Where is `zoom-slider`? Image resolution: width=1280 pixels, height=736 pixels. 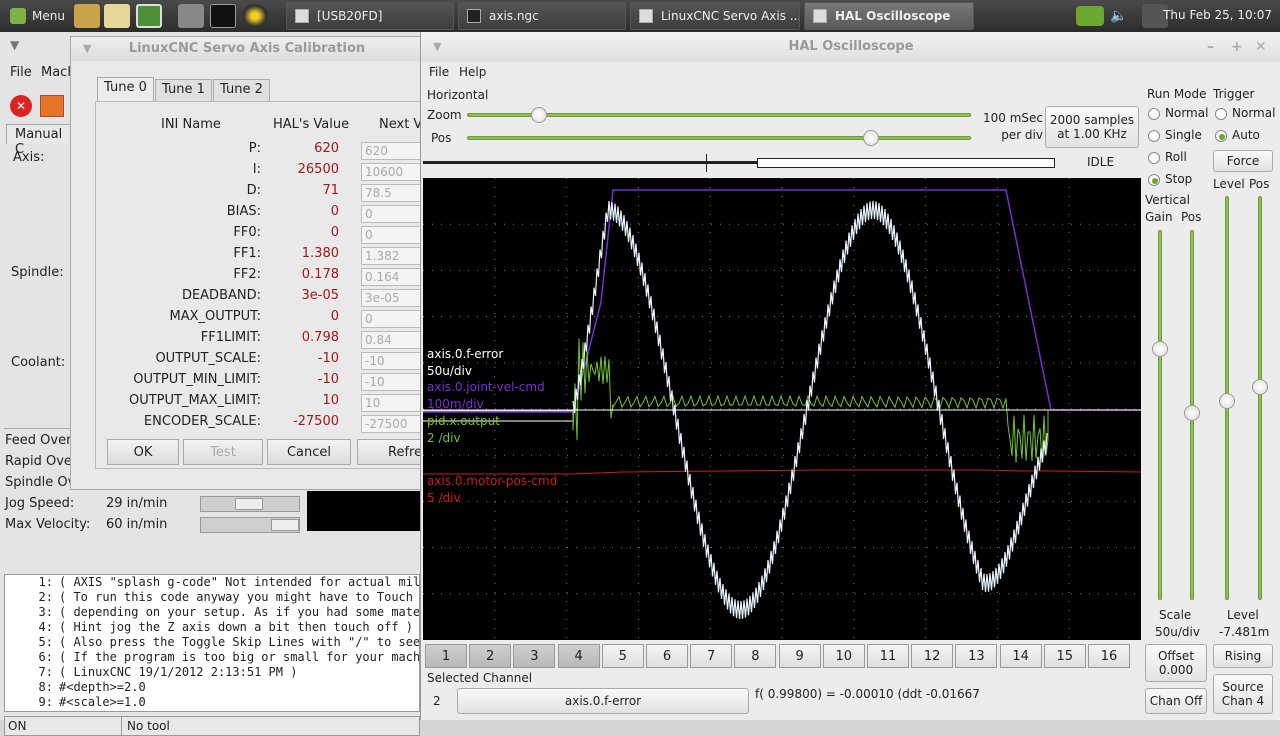 zoom-slider is located at coordinates (719, 115).